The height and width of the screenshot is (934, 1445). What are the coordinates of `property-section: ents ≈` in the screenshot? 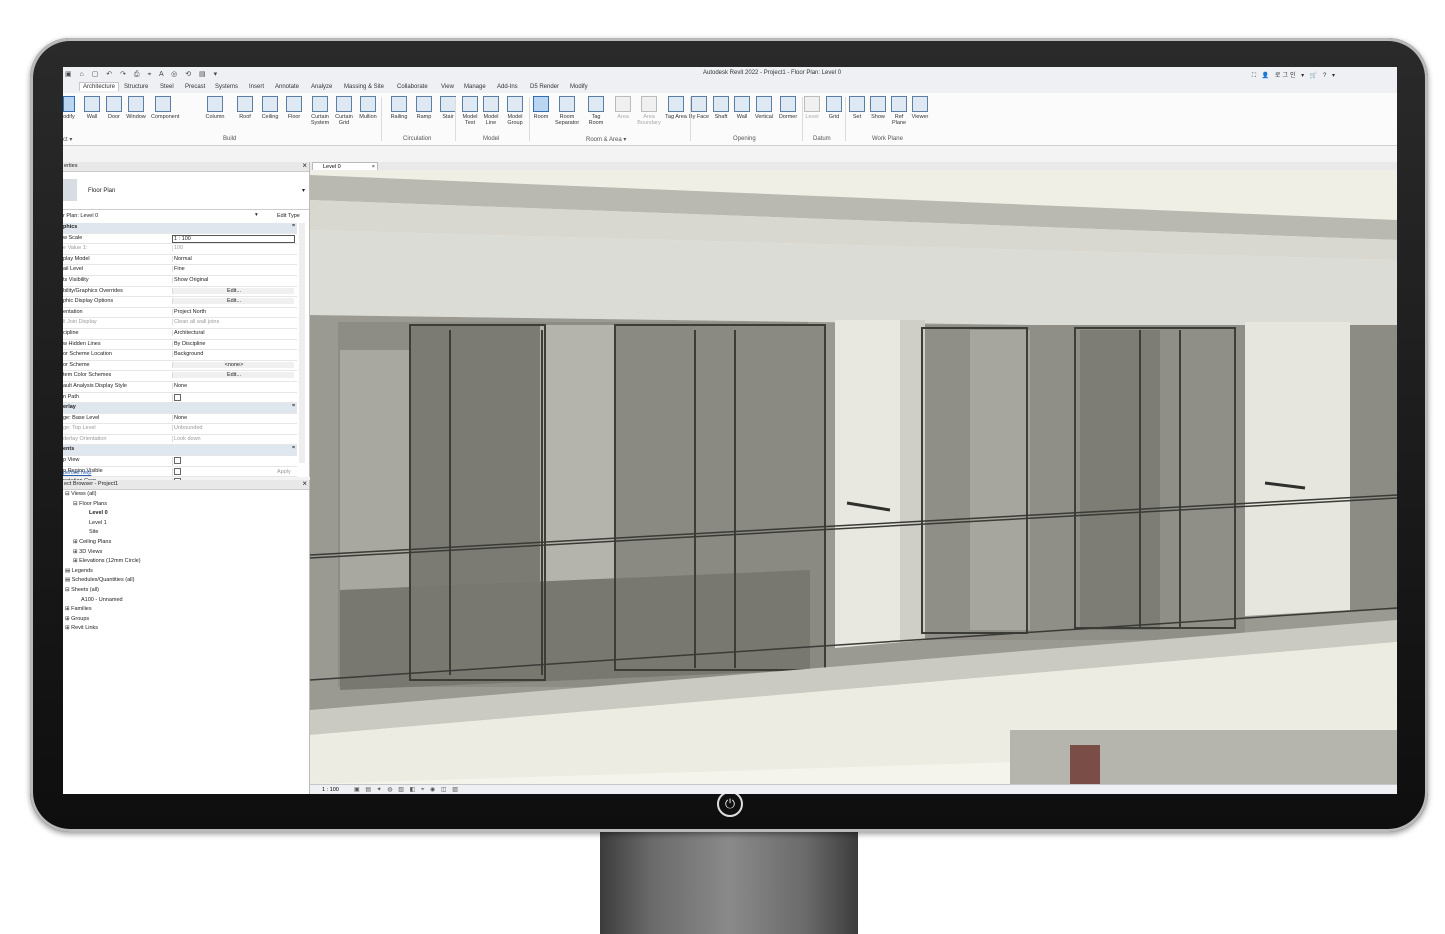 It's located at (180, 451).